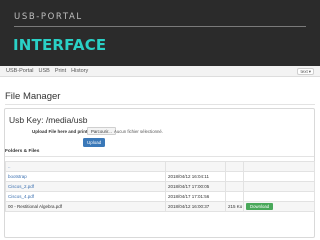 This screenshot has width=320, height=240. What do you see at coordinates (60, 71) in the screenshot?
I see `nav-item-print: Print` at bounding box center [60, 71].